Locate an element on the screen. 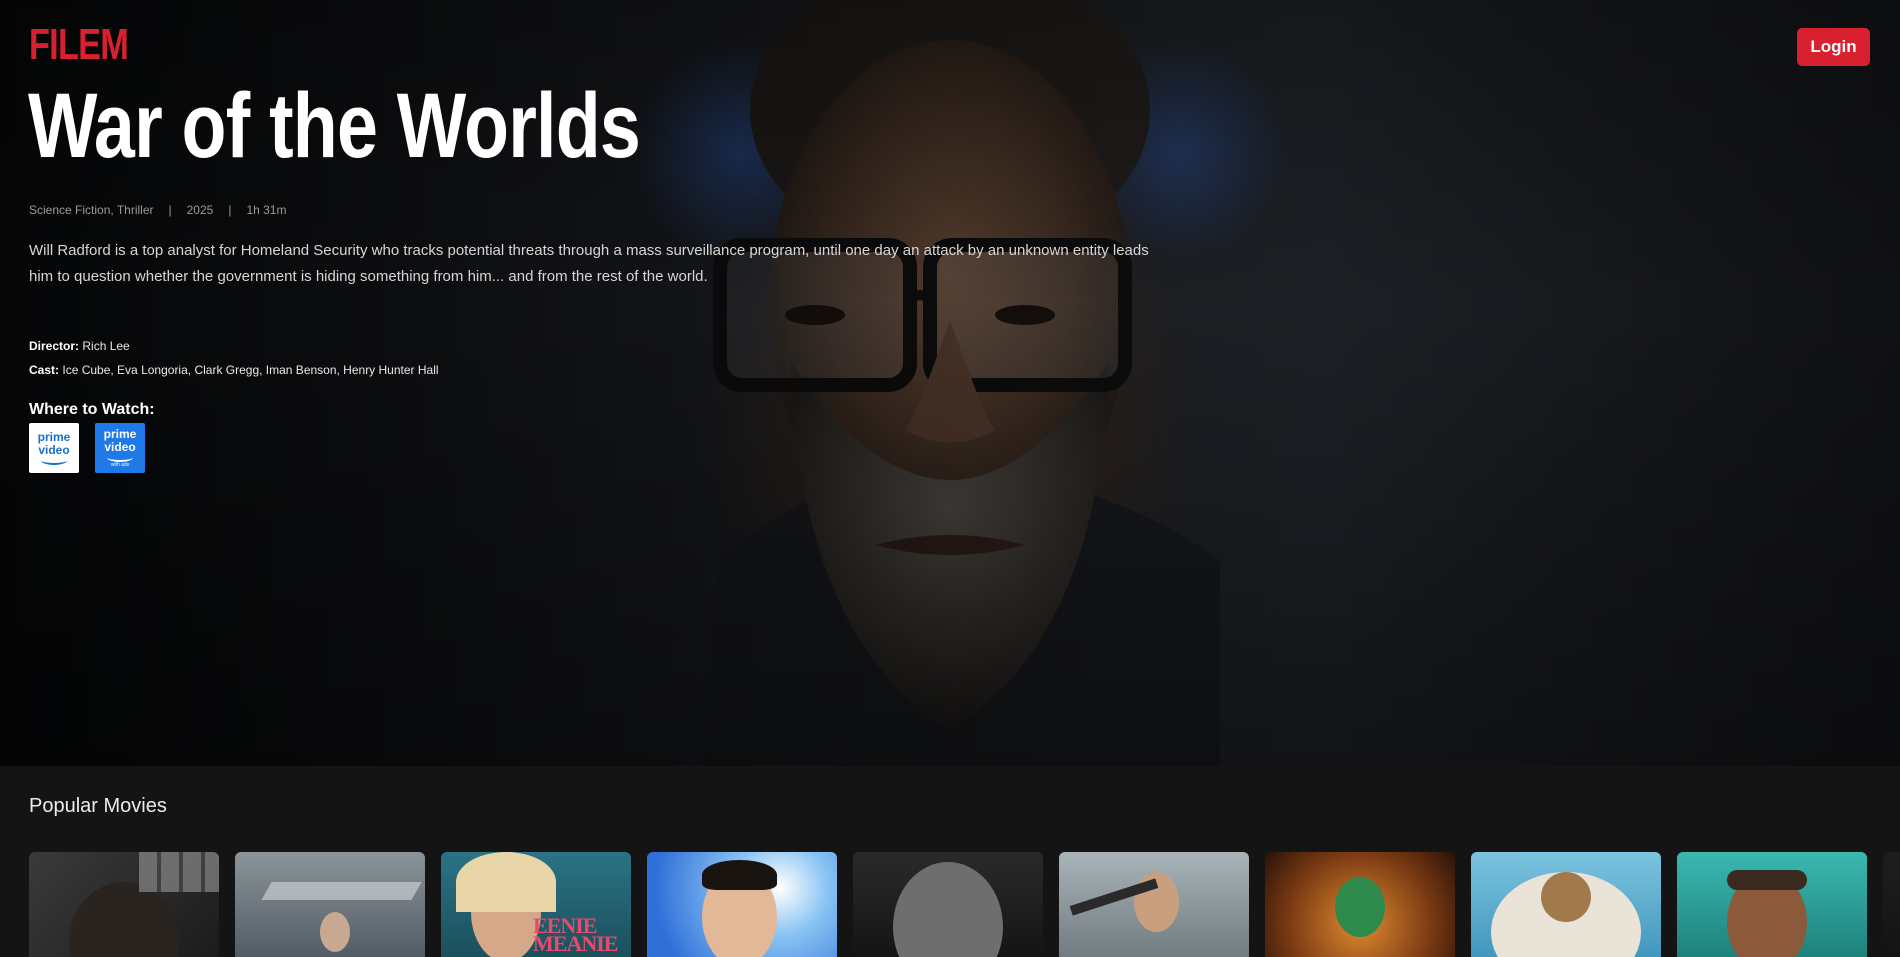  where-to-watch-heading: Where to Watch: is located at coordinates (92, 409).